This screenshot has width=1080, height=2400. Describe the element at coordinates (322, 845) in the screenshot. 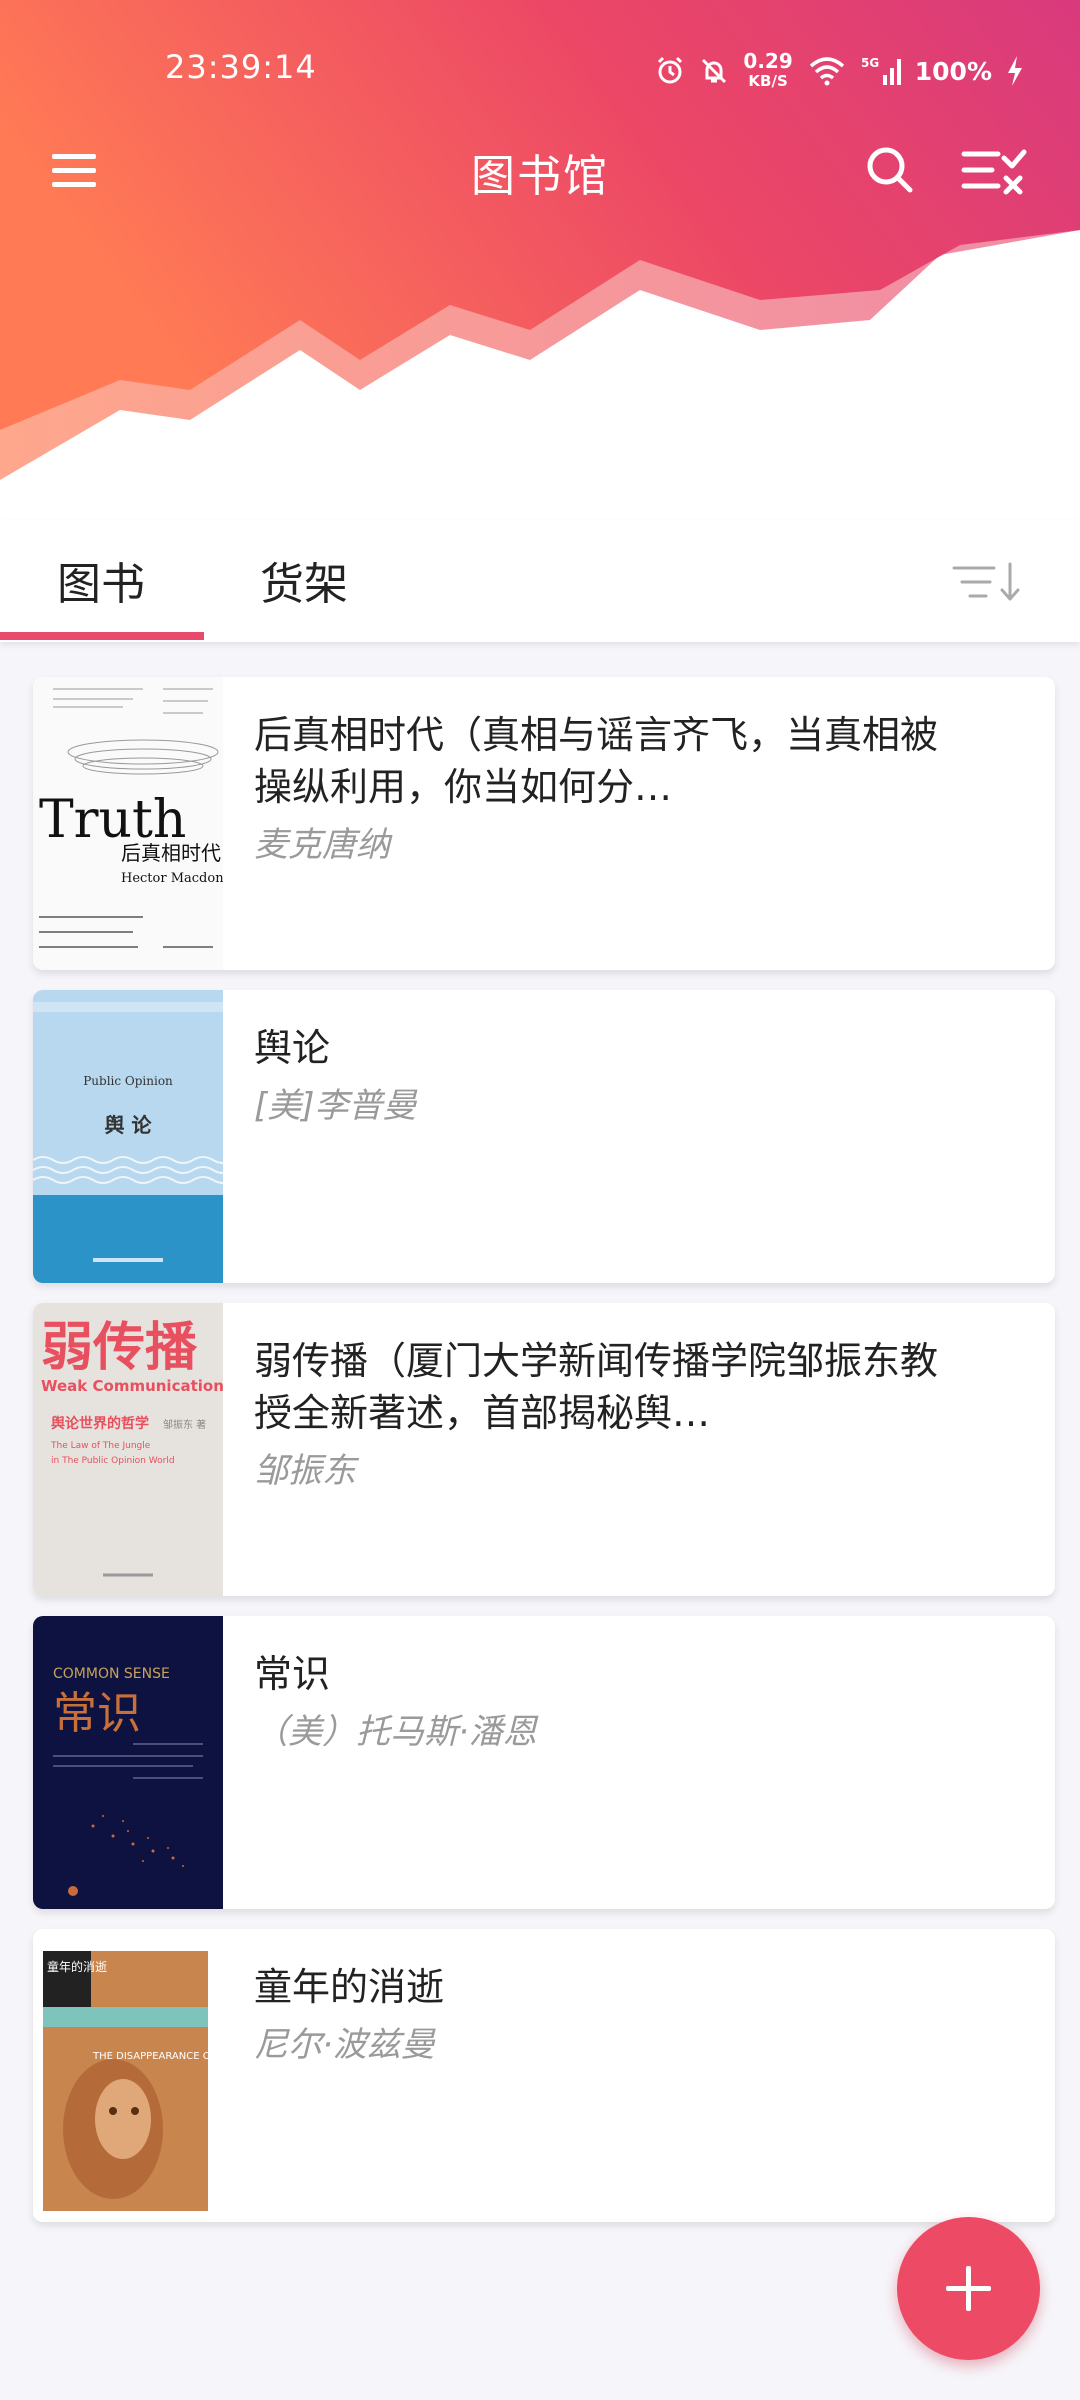

I see `book-author: 麦克唐纳` at that location.